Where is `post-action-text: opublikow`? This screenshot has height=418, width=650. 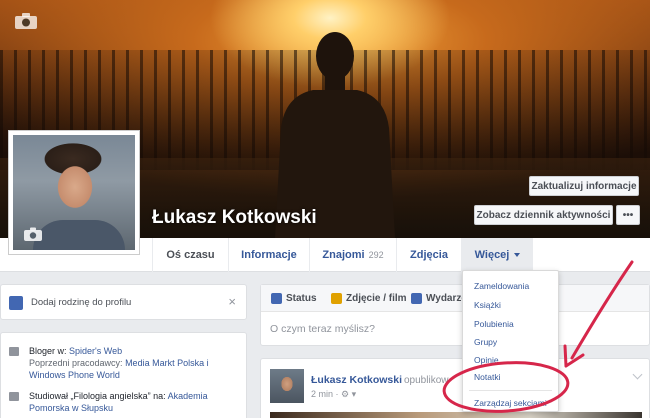
post-action-text: opublikow is located at coordinates (426, 380).